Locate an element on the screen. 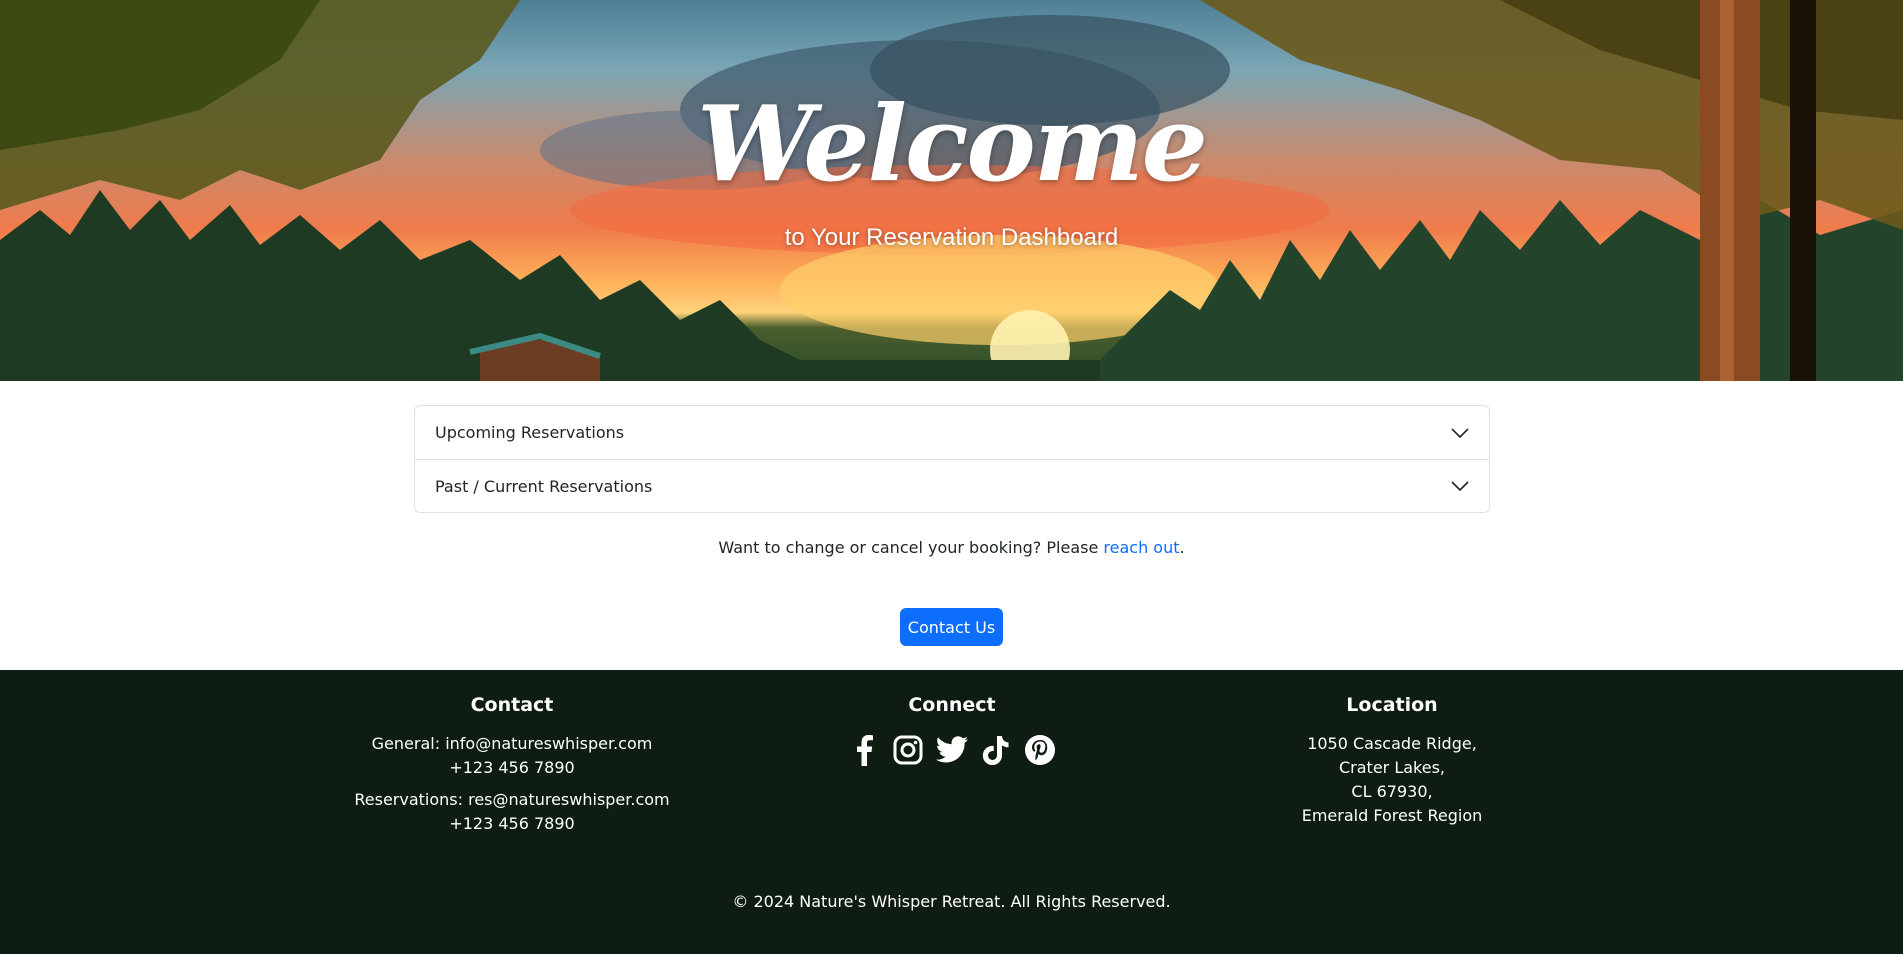 This screenshot has height=954, width=1903. facebook-icon is located at coordinates (864, 750).